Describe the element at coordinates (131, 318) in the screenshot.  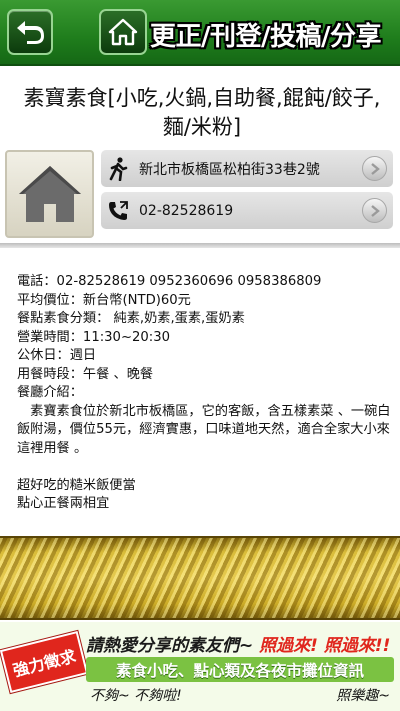
I see `detail-category: 餐點素食分類： 純素,奶素,蛋素,蛋奶素` at that location.